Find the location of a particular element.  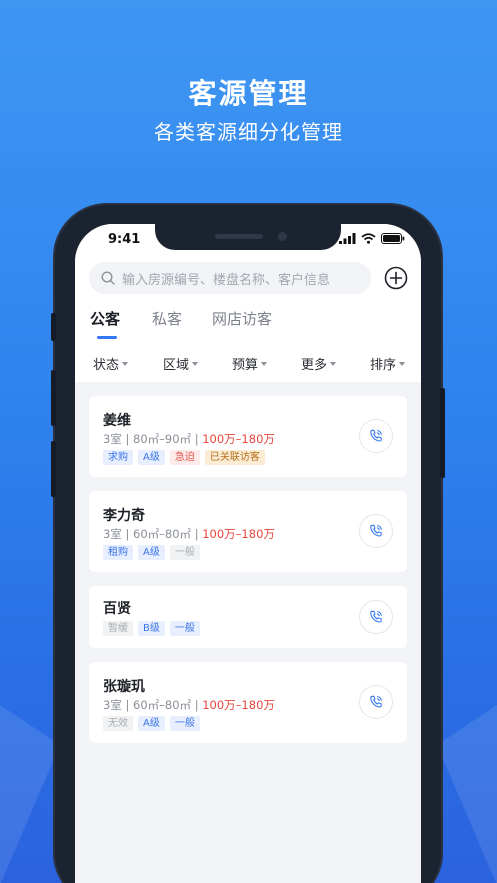

customer-card: 百贤 暂缓 B级 一般 is located at coordinates (248, 617).